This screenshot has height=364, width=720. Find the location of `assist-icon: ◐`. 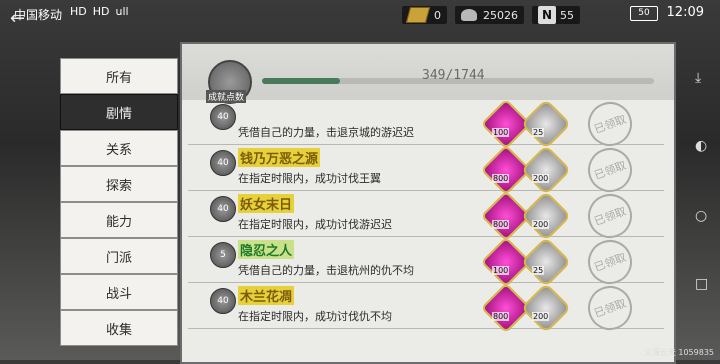

assist-icon: ◐ is located at coordinates (701, 146).